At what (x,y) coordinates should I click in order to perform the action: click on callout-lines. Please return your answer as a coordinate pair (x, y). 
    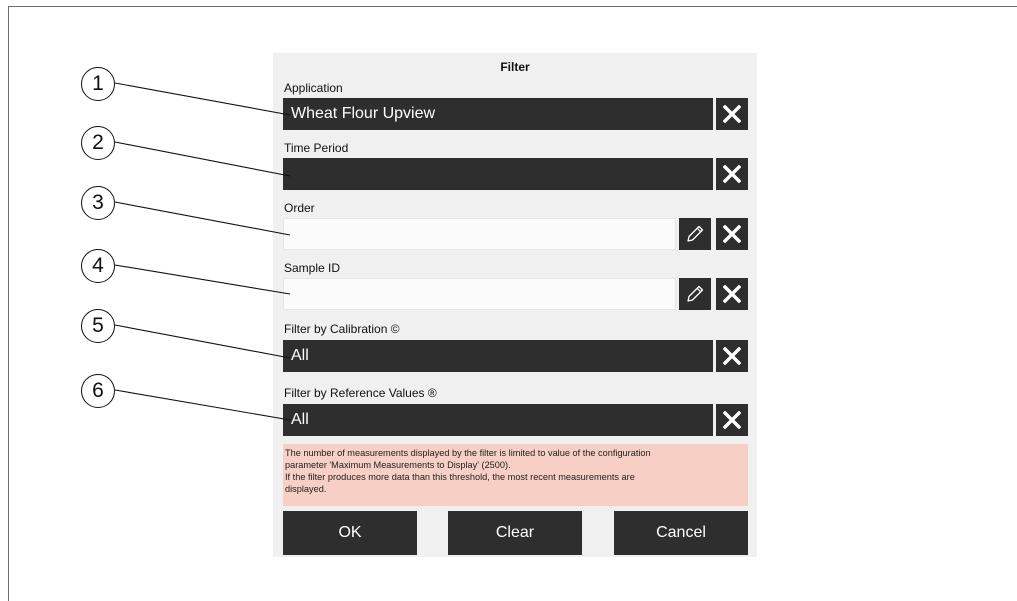
    Looking at the image, I should click on (202, 251).